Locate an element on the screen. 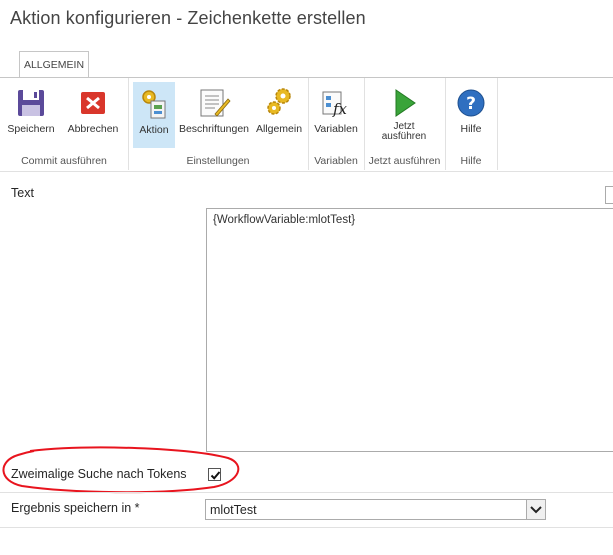 The width and height of the screenshot is (613, 555). run-now-button: Jetzt ausführen is located at coordinates (404, 115).